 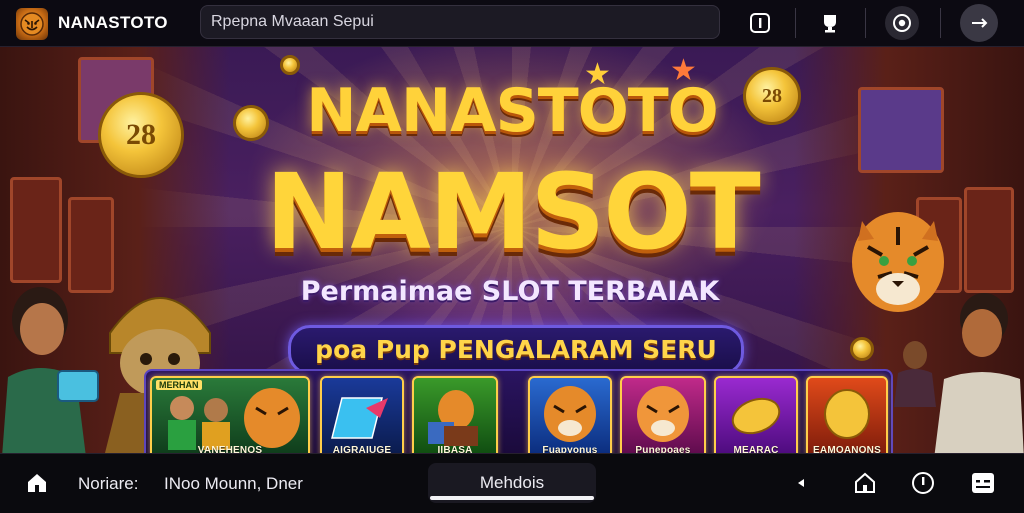 What do you see at coordinates (362, 414) in the screenshot?
I see `game-card: AIGRAIUGE` at bounding box center [362, 414].